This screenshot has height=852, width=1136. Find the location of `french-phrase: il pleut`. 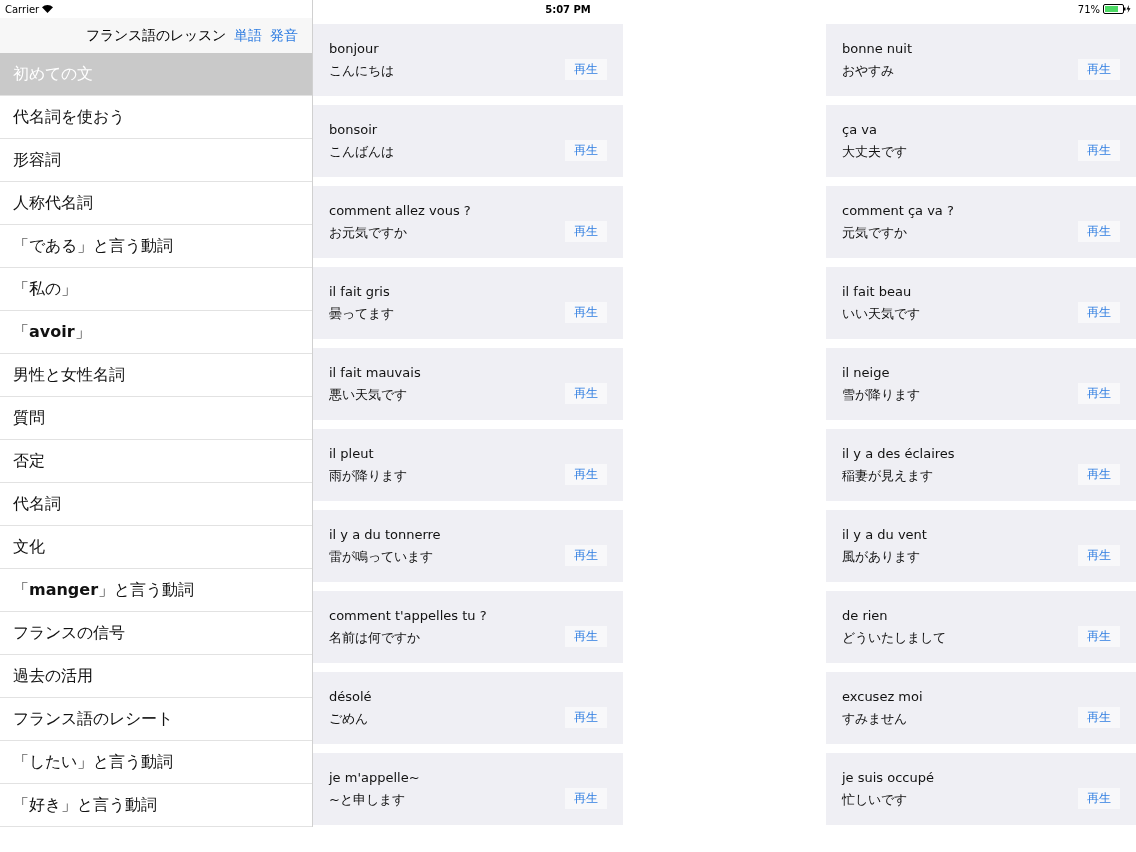

french-phrase: il pleut is located at coordinates (352, 453).